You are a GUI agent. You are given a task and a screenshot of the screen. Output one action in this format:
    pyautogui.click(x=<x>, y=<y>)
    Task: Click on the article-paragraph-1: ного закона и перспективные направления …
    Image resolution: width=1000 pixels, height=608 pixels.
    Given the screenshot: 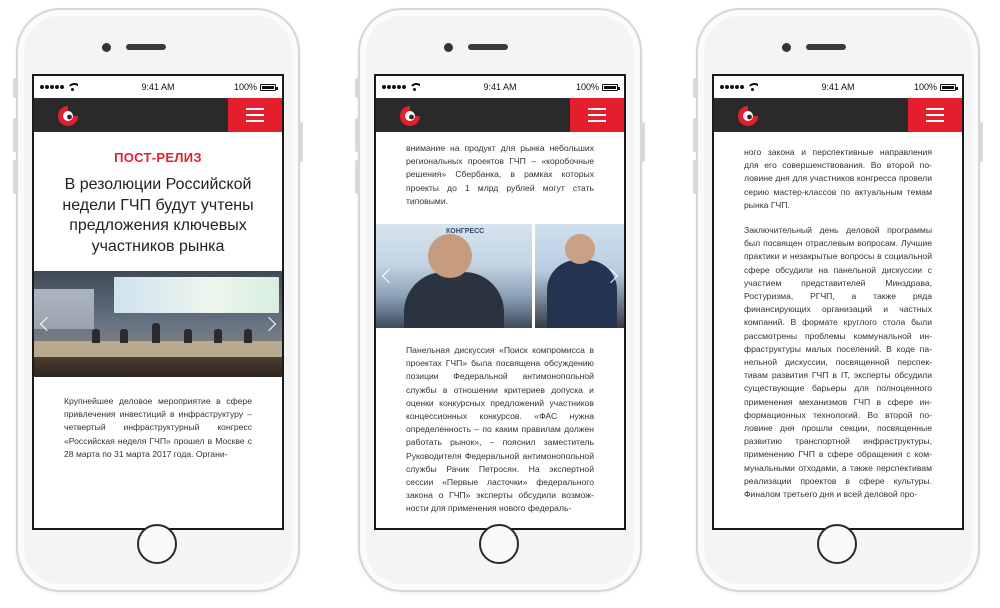 What is the action you would take?
    pyautogui.click(x=838, y=178)
    